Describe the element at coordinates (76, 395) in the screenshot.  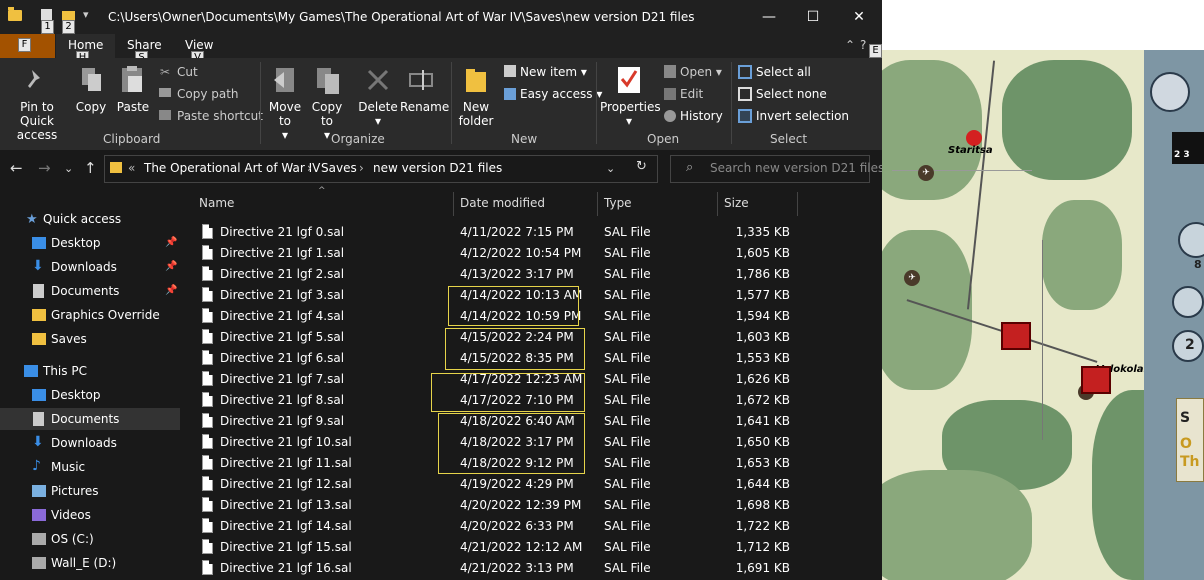
I see `nav-pc-desktop: Desktop` at that location.